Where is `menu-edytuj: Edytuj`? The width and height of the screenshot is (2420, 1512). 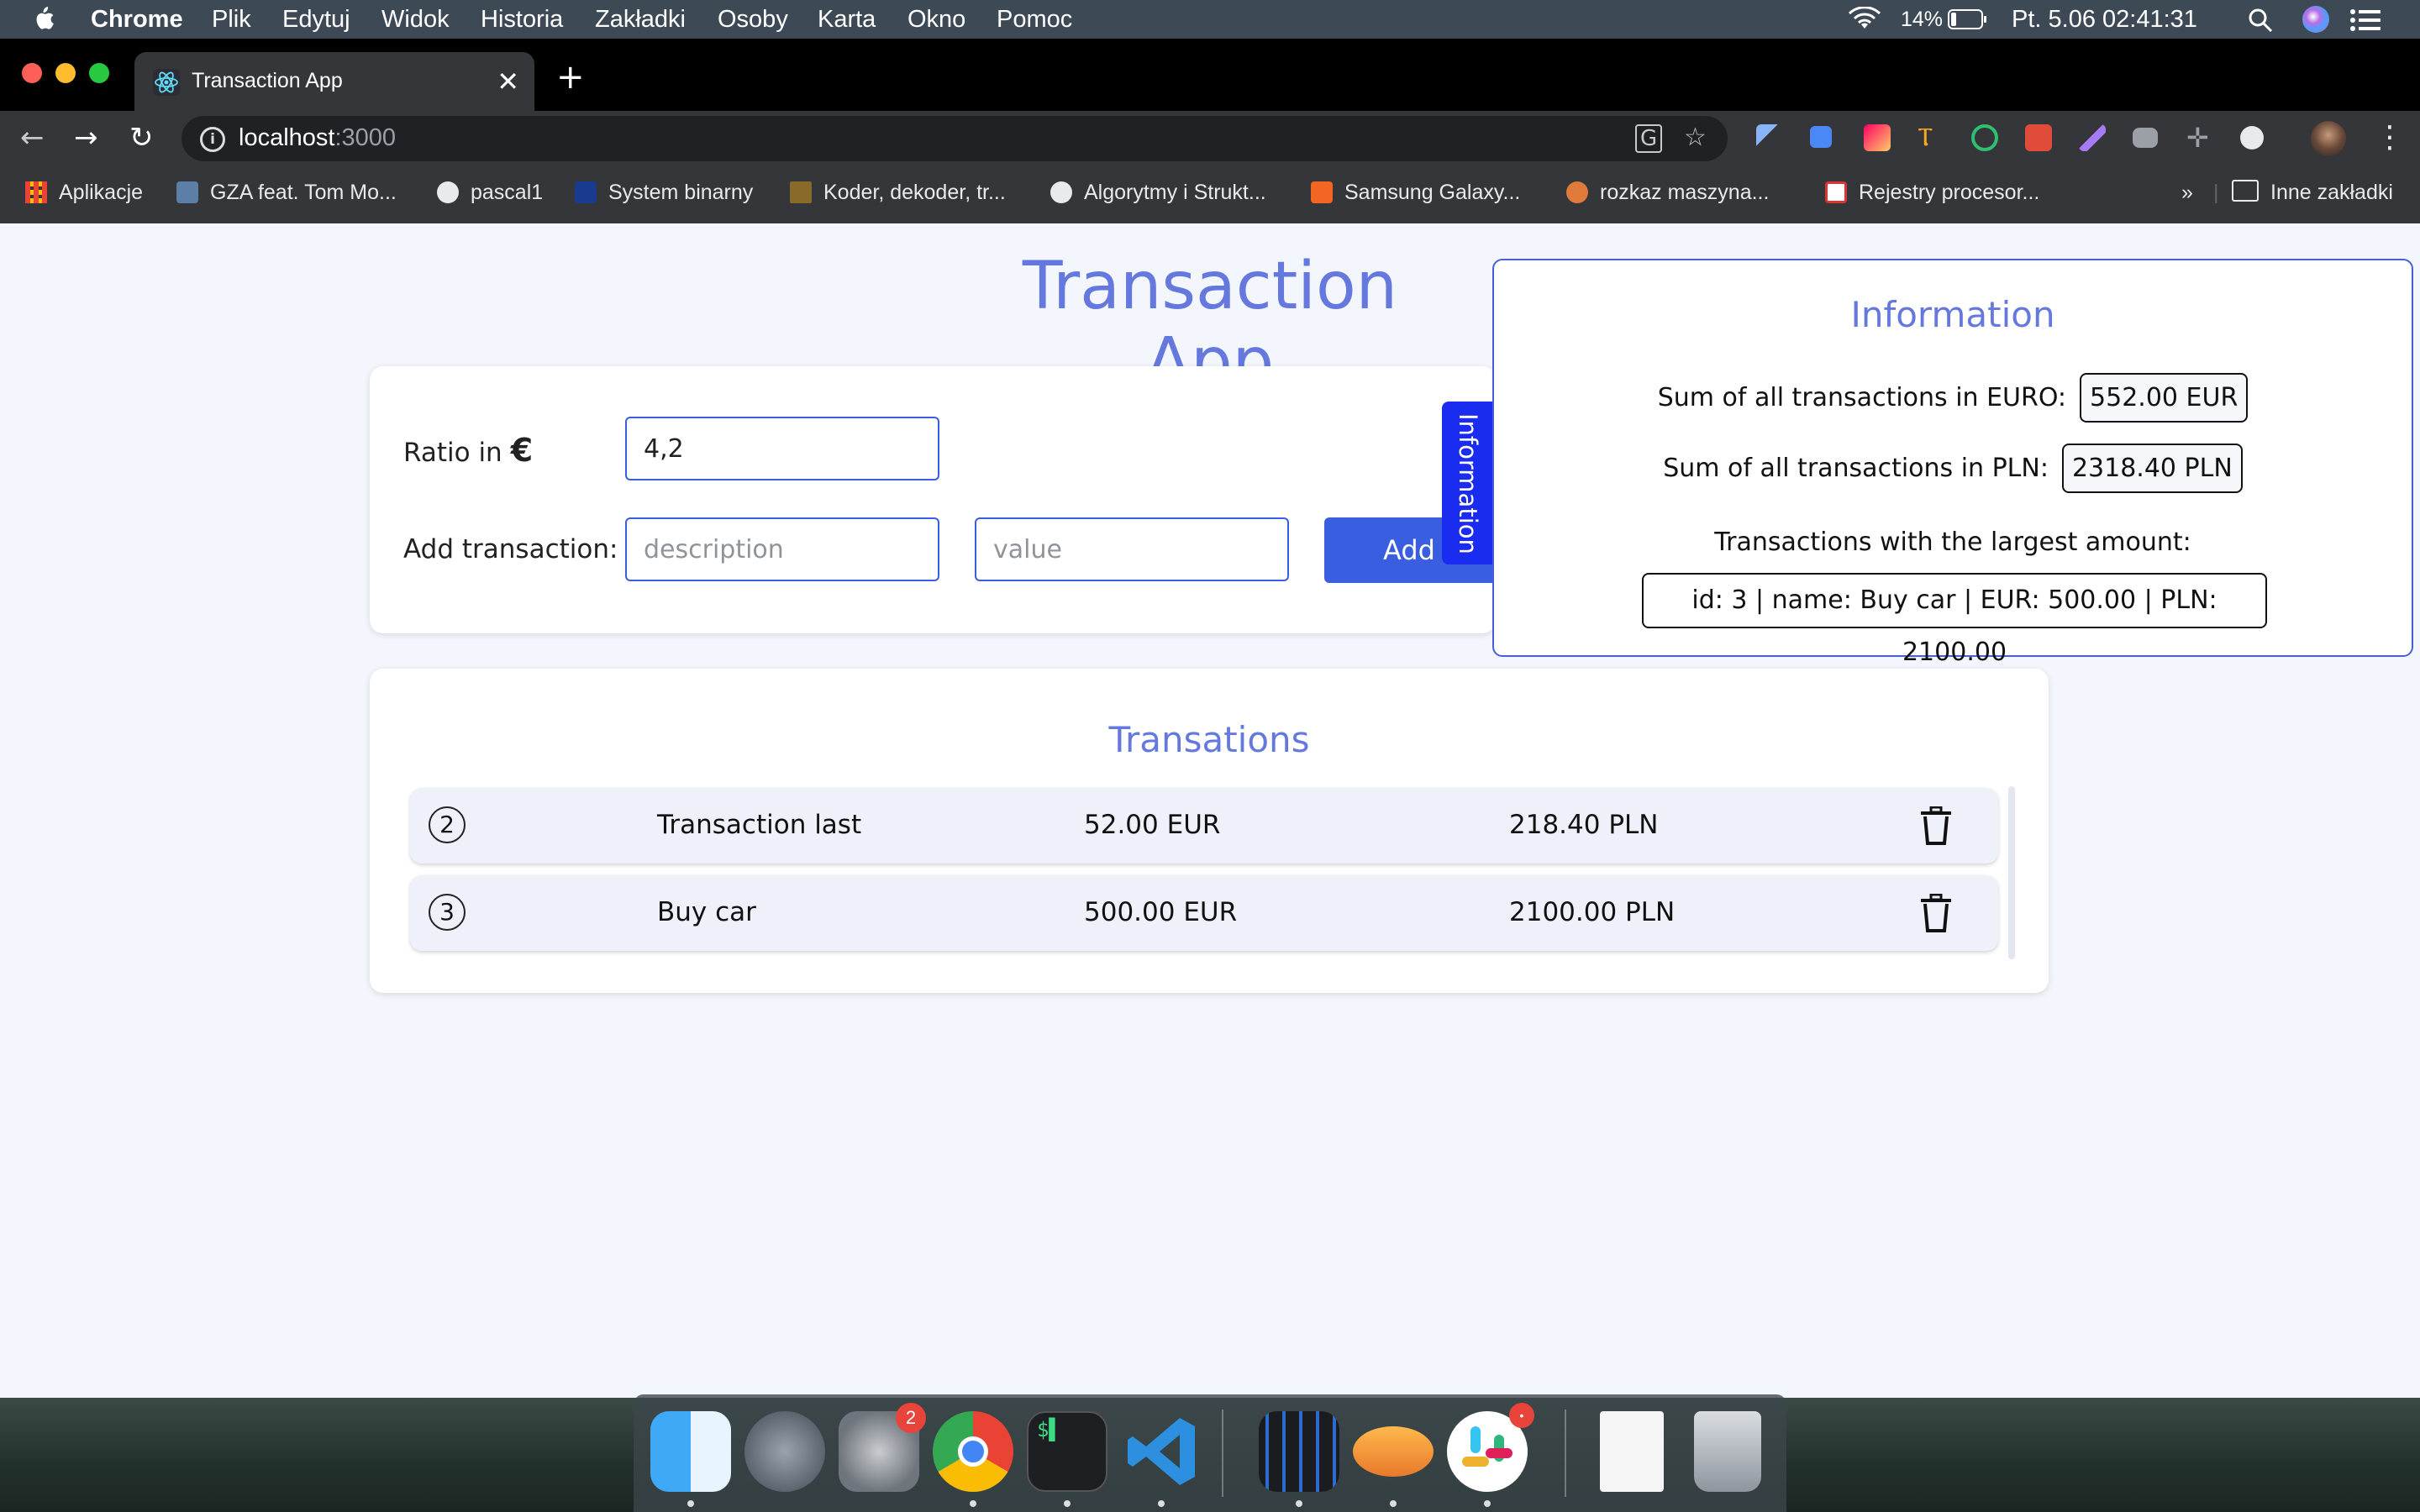 menu-edytuj: Edytuj is located at coordinates (316, 19).